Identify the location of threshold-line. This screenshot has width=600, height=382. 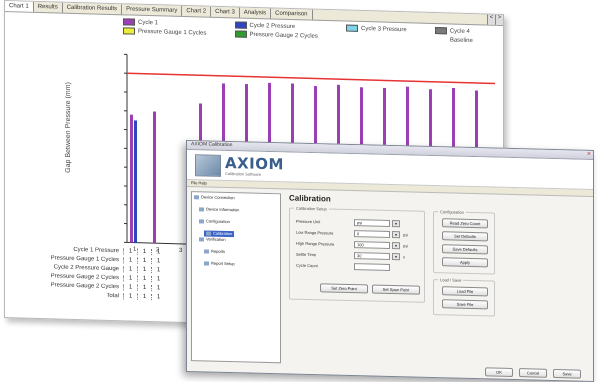
(311, 78).